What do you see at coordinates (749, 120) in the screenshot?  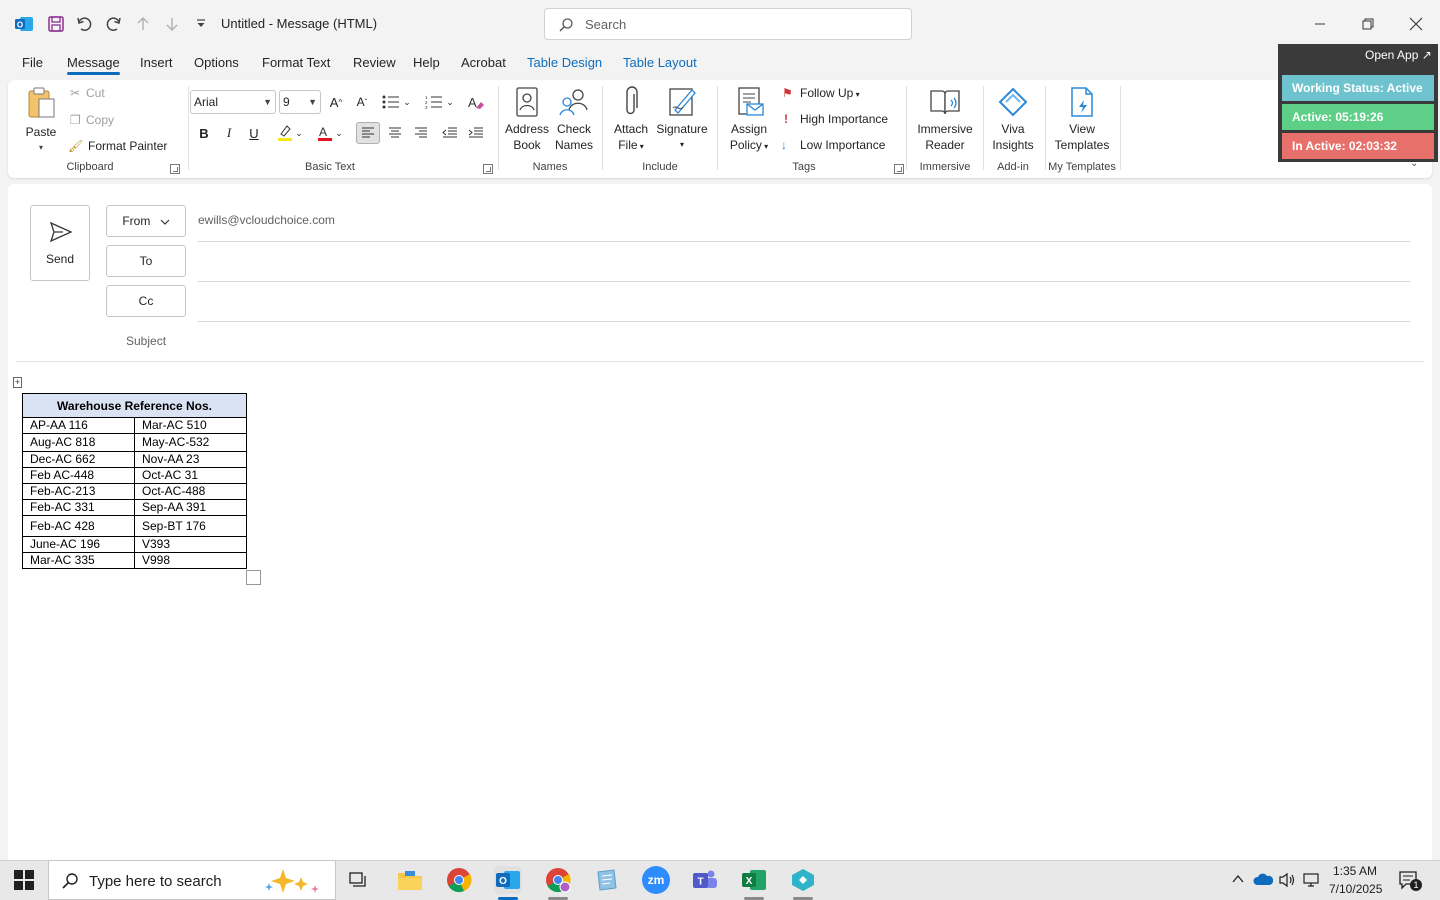 I see `assign-policy-button: Assign Policy ▾` at bounding box center [749, 120].